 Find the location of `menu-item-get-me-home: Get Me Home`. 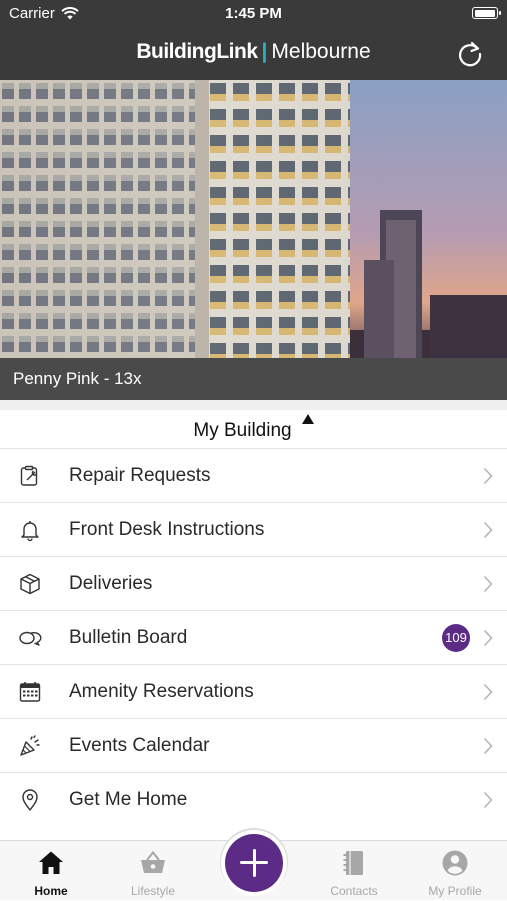

menu-item-get-me-home: Get Me Home is located at coordinates (253, 799).